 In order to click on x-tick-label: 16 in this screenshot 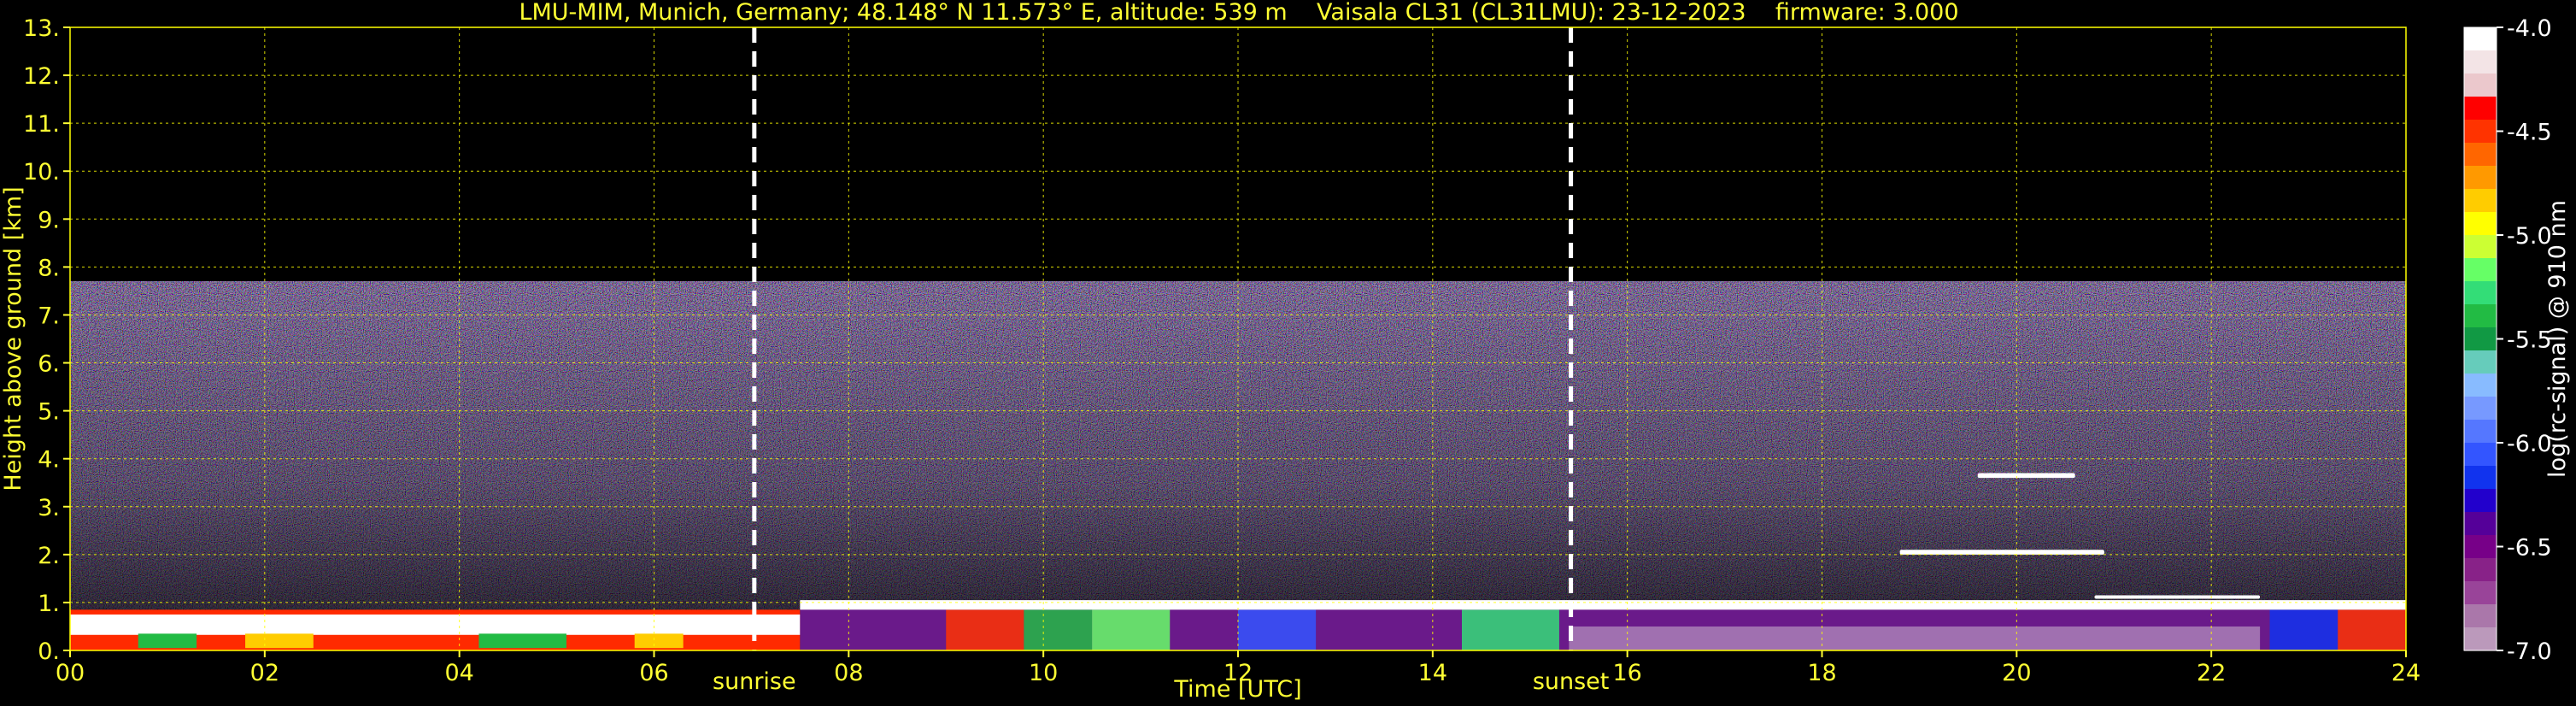, I will do `click(1626, 673)`.